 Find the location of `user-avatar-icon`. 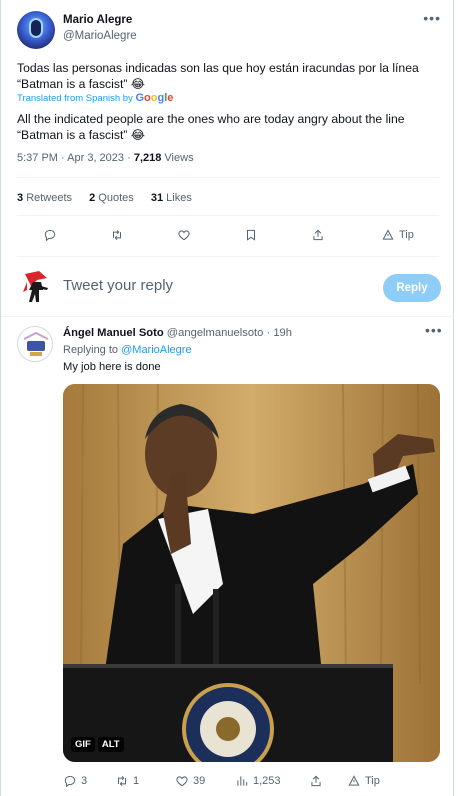

user-avatar-icon is located at coordinates (35, 286).